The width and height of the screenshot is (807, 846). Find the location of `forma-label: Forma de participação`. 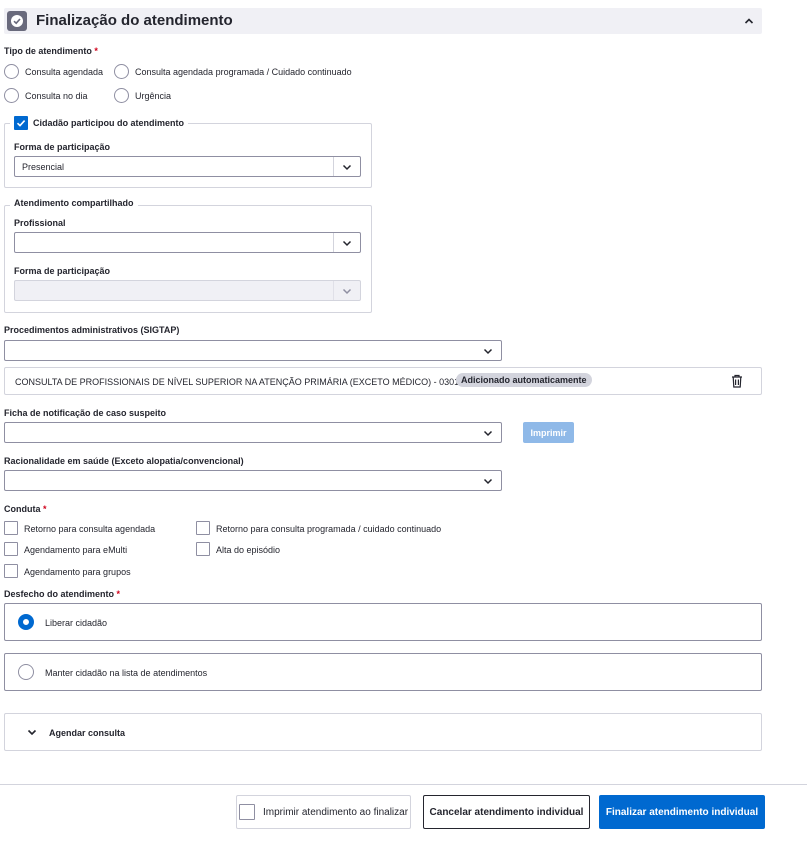

forma-label: Forma de participação is located at coordinates (62, 147).